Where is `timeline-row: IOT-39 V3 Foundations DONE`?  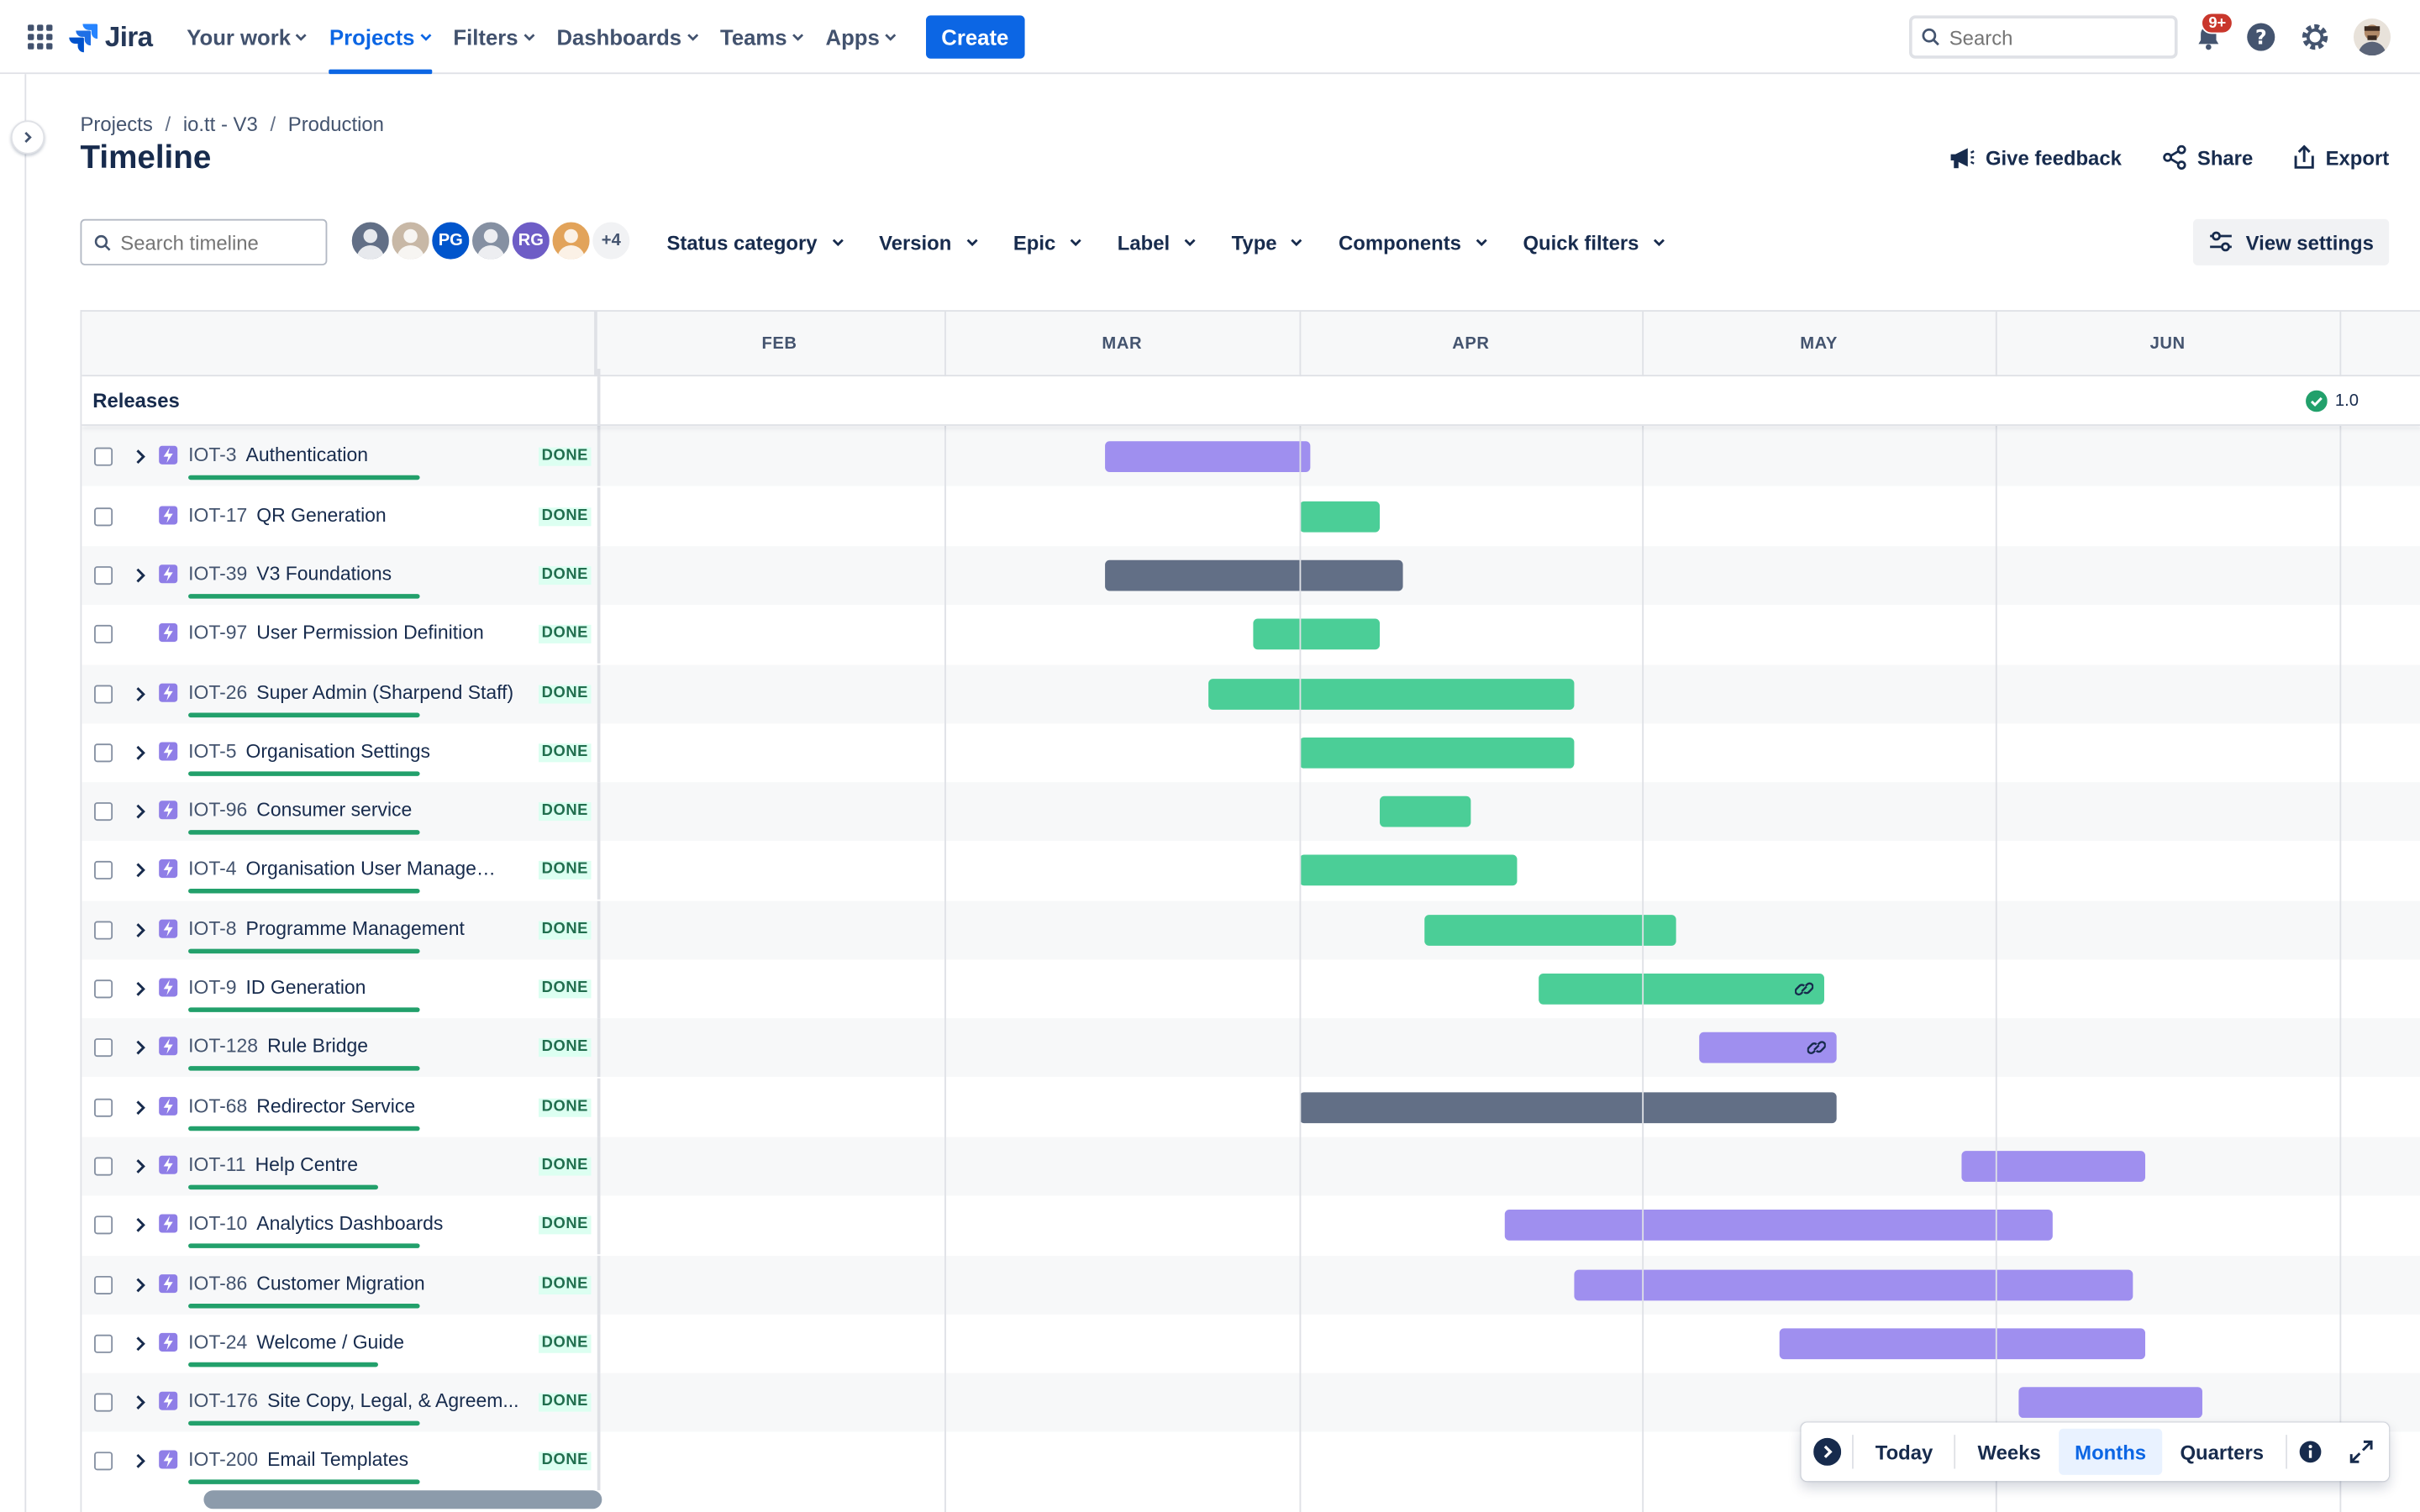
timeline-row: IOT-39 V3 Foundations DONE is located at coordinates (1251, 575).